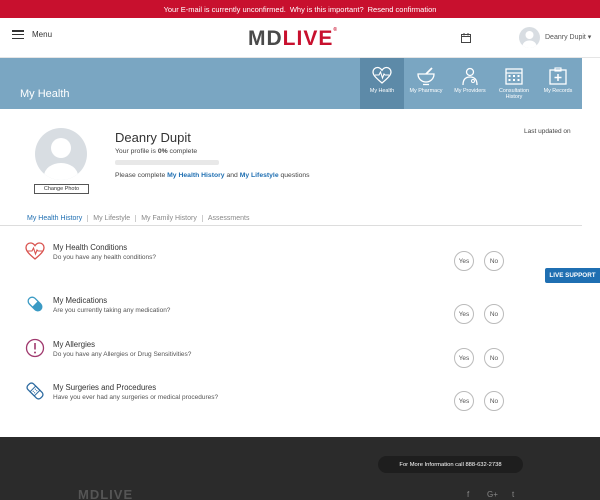 The width and height of the screenshot is (600, 500). I want to click on nav-my-records: My Records, so click(558, 83).